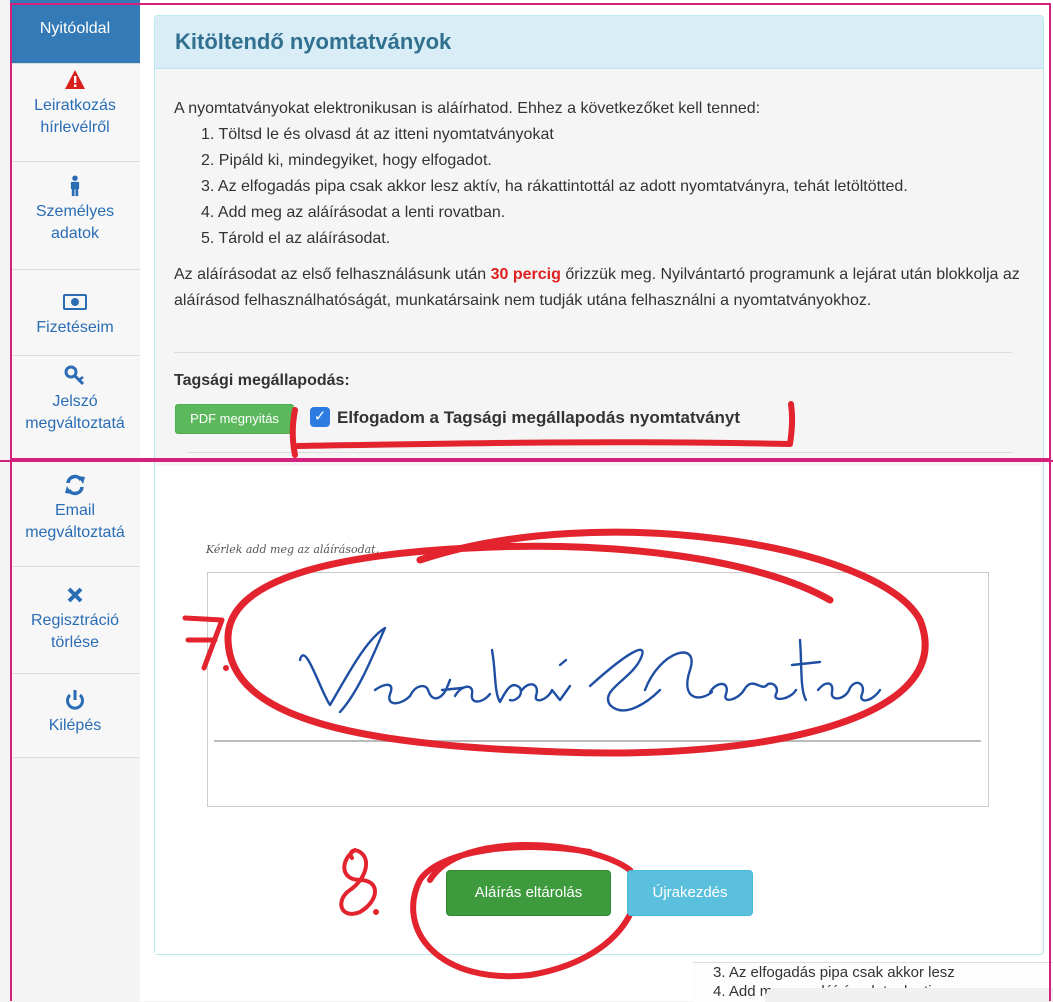 This screenshot has width=1053, height=1002. I want to click on power-icon, so click(75, 700).